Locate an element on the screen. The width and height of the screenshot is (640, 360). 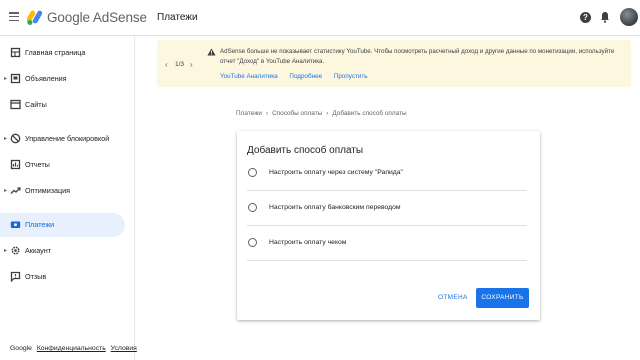
option-label: Настроить оплату через систему "Рапида" is located at coordinates (336, 172).